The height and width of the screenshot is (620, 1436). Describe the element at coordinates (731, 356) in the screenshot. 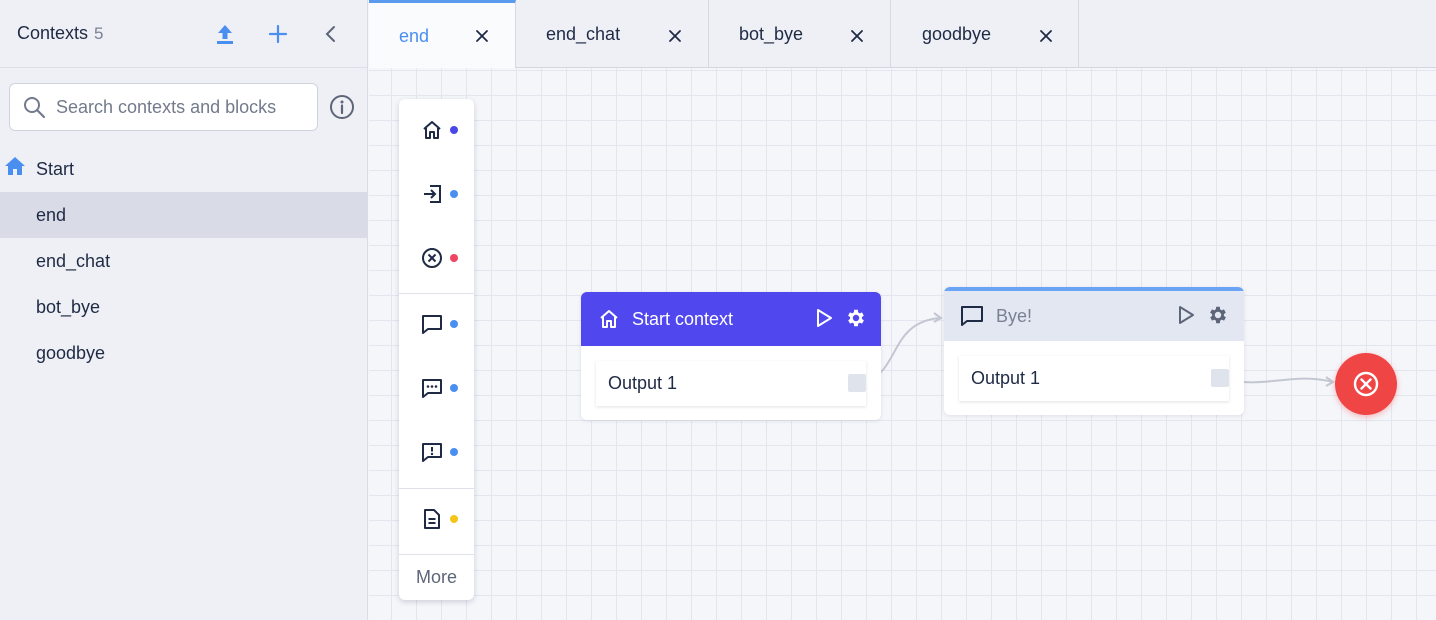

I see `start-context-block: Start context Output 1` at that location.